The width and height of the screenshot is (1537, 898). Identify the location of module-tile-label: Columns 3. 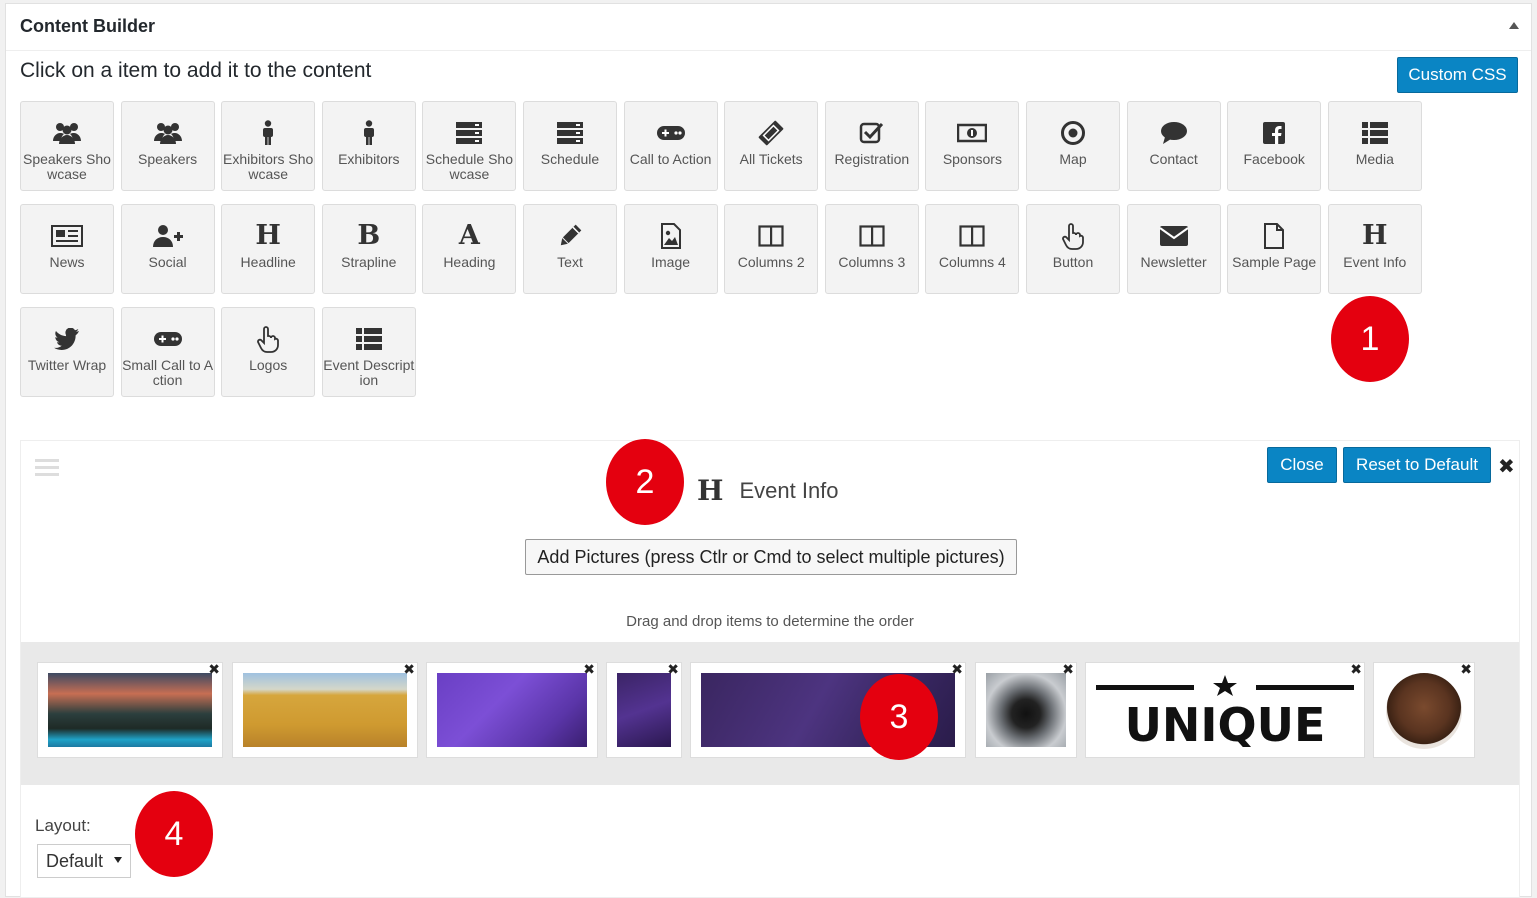
(872, 262).